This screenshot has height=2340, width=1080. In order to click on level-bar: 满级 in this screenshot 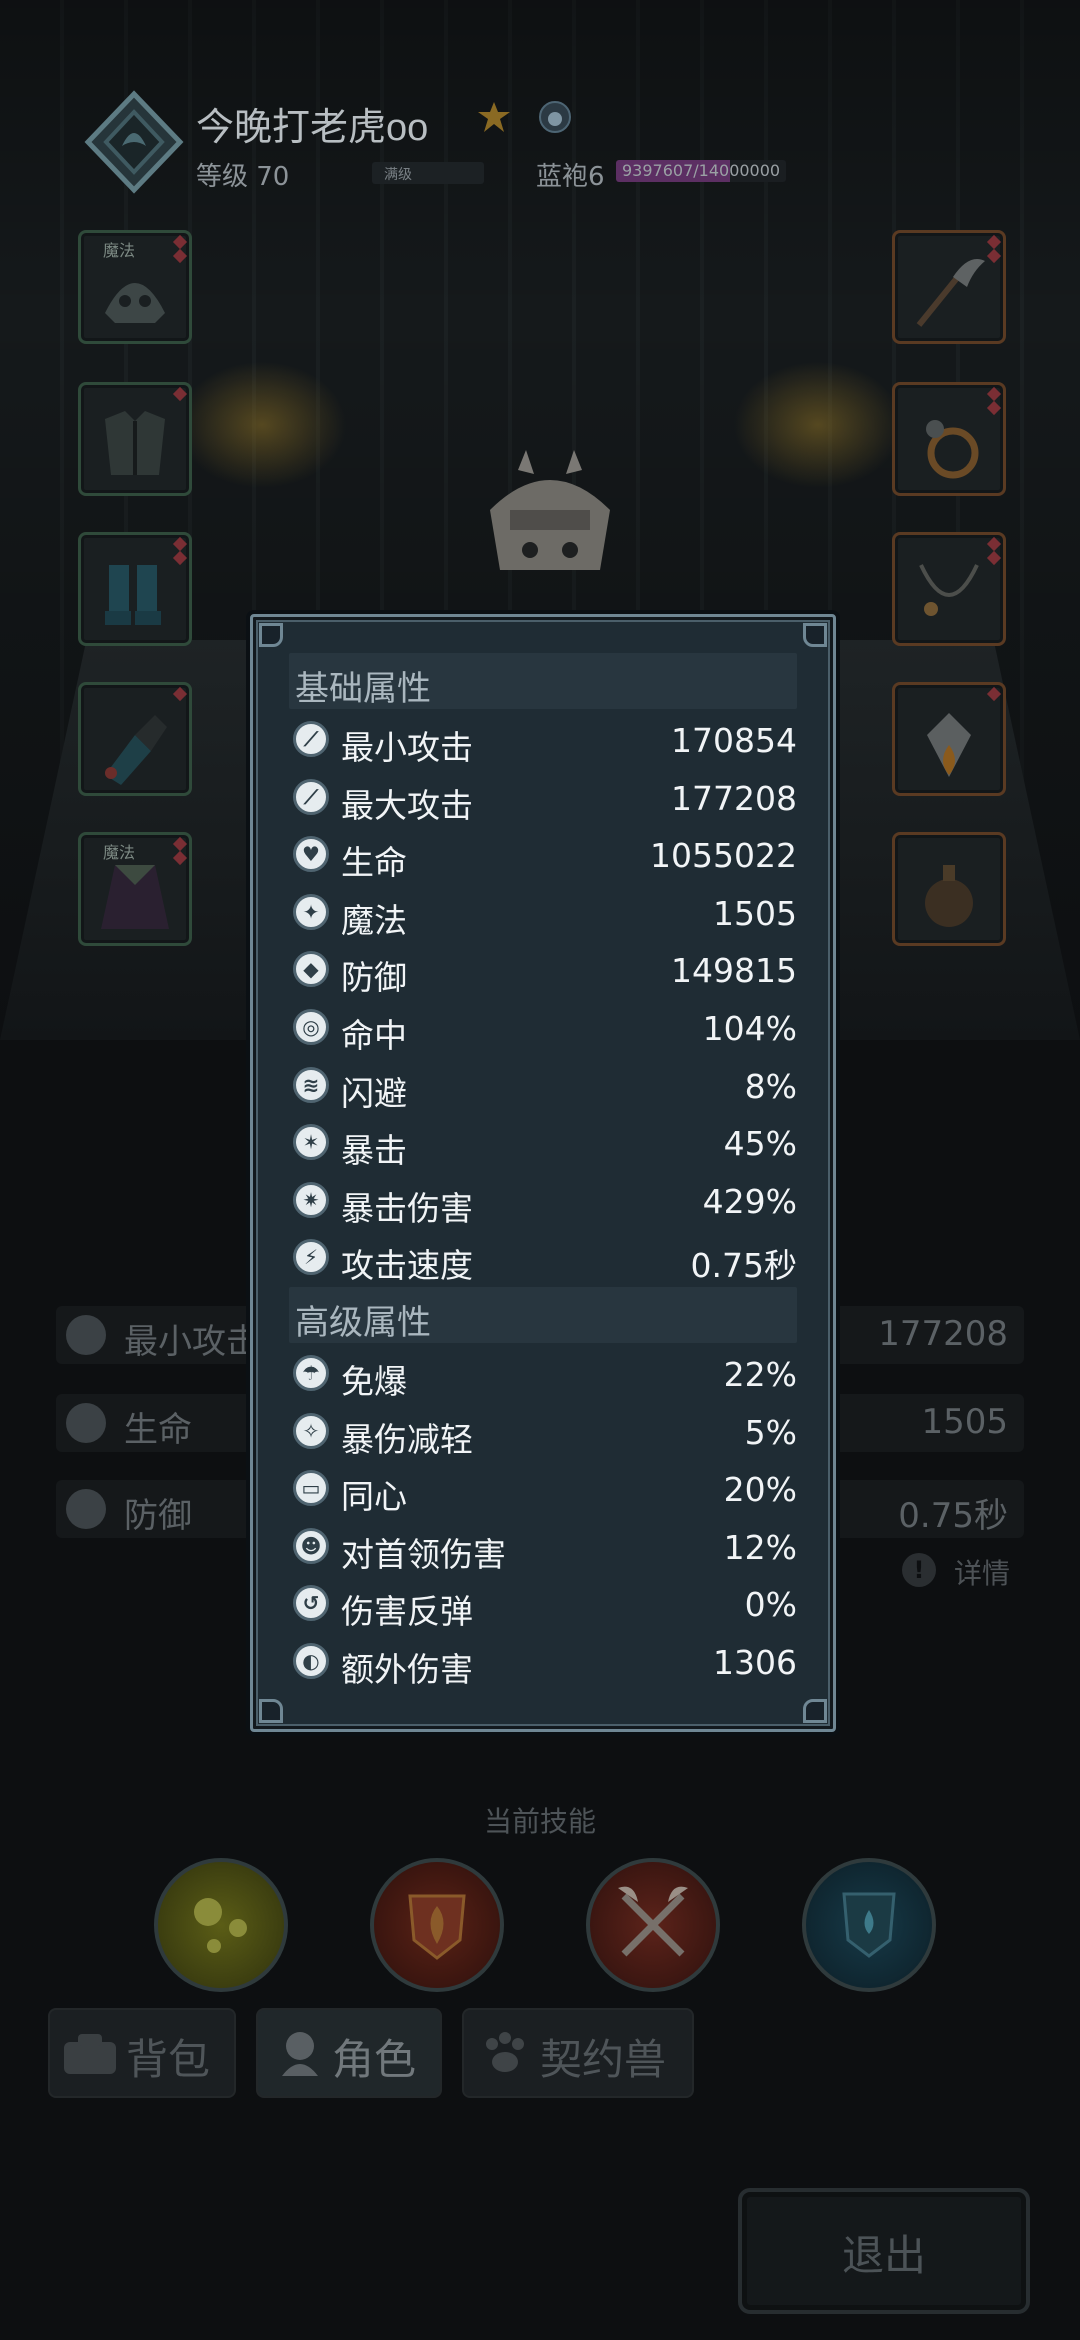, I will do `click(428, 173)`.